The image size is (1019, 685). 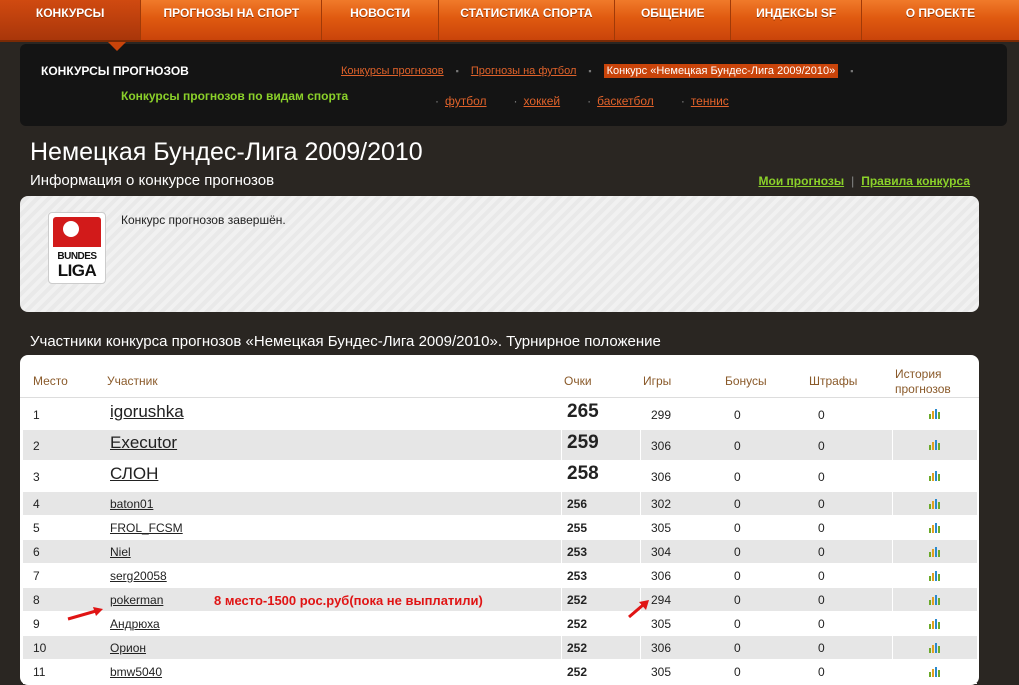 What do you see at coordinates (661, 624) in the screenshot?
I see `cell-games: 305` at bounding box center [661, 624].